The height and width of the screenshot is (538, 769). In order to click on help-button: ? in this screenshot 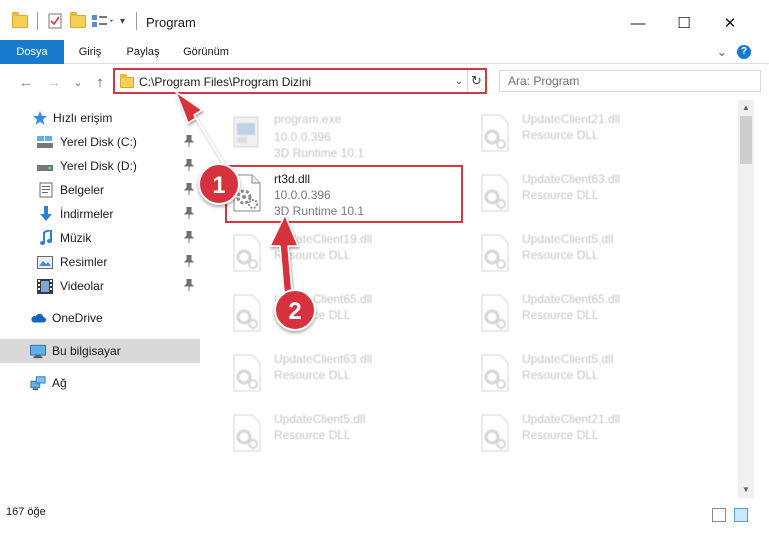, I will do `click(744, 52)`.